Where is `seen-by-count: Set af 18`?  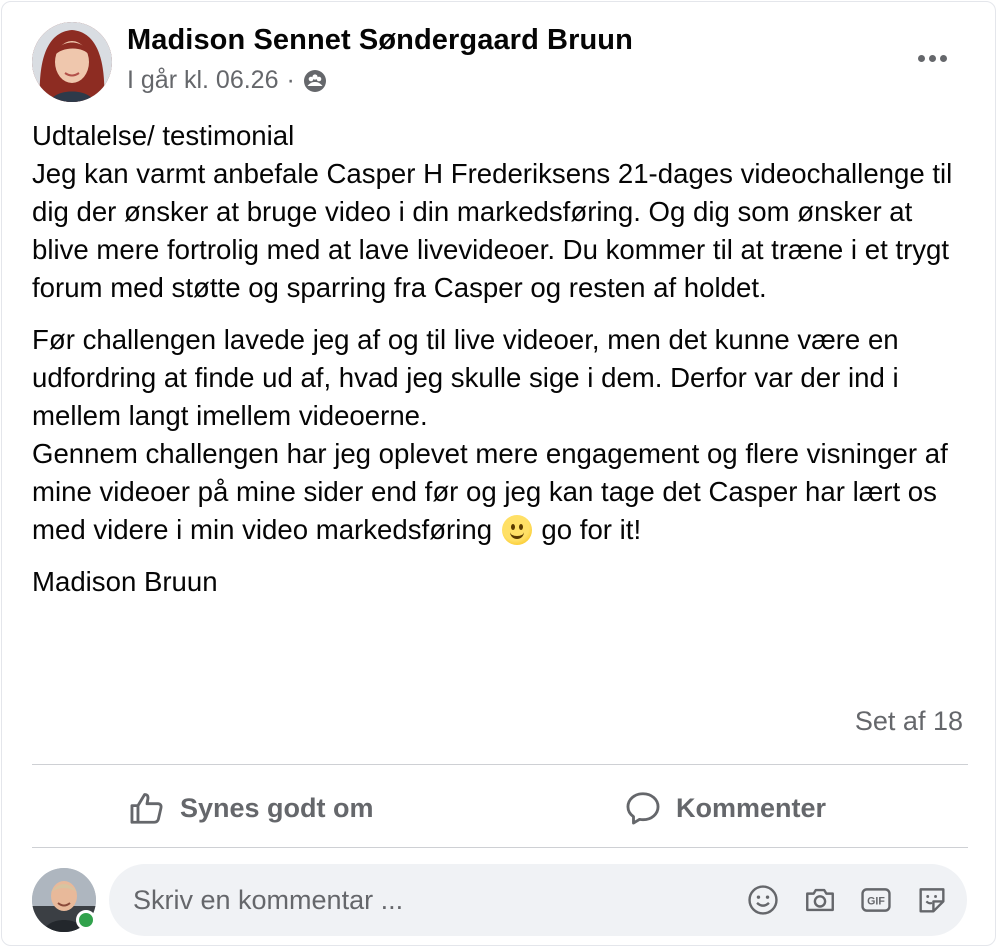
seen-by-count: Set af 18 is located at coordinates (909, 721).